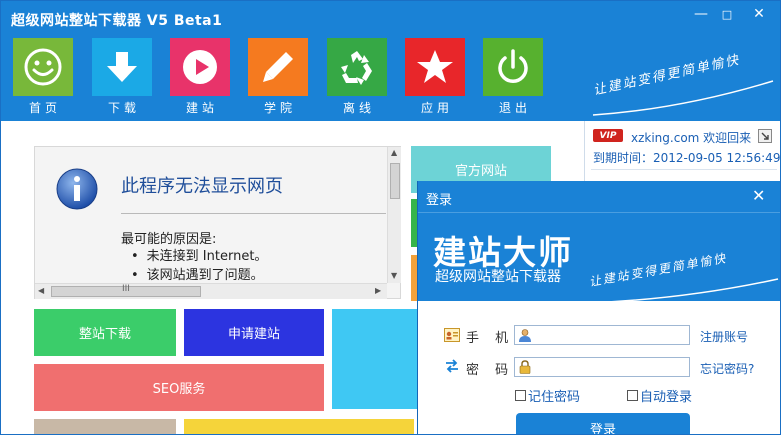  I want to click on nav-apps: 应用, so click(435, 78).